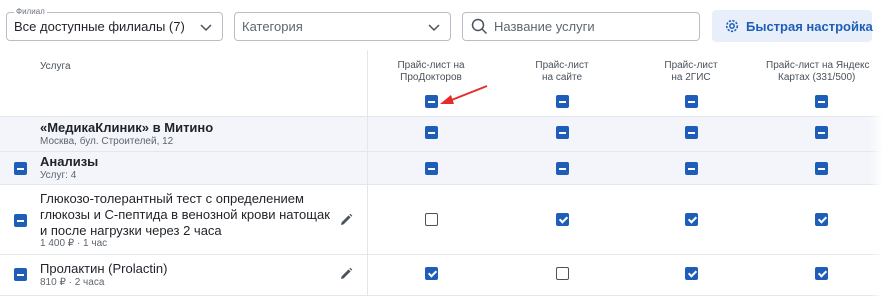 The width and height of the screenshot is (883, 296). Describe the element at coordinates (441, 275) in the screenshot. I see `service-row: Пролактин (Prolactin) 810 ₽ · 2 часа` at that location.